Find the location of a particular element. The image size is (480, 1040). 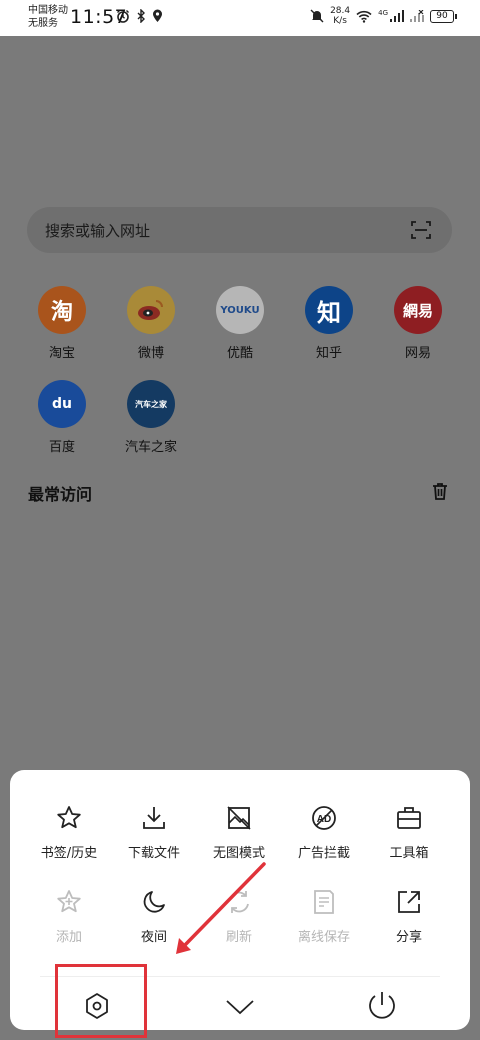

baidu-glyph: du is located at coordinates (62, 404).